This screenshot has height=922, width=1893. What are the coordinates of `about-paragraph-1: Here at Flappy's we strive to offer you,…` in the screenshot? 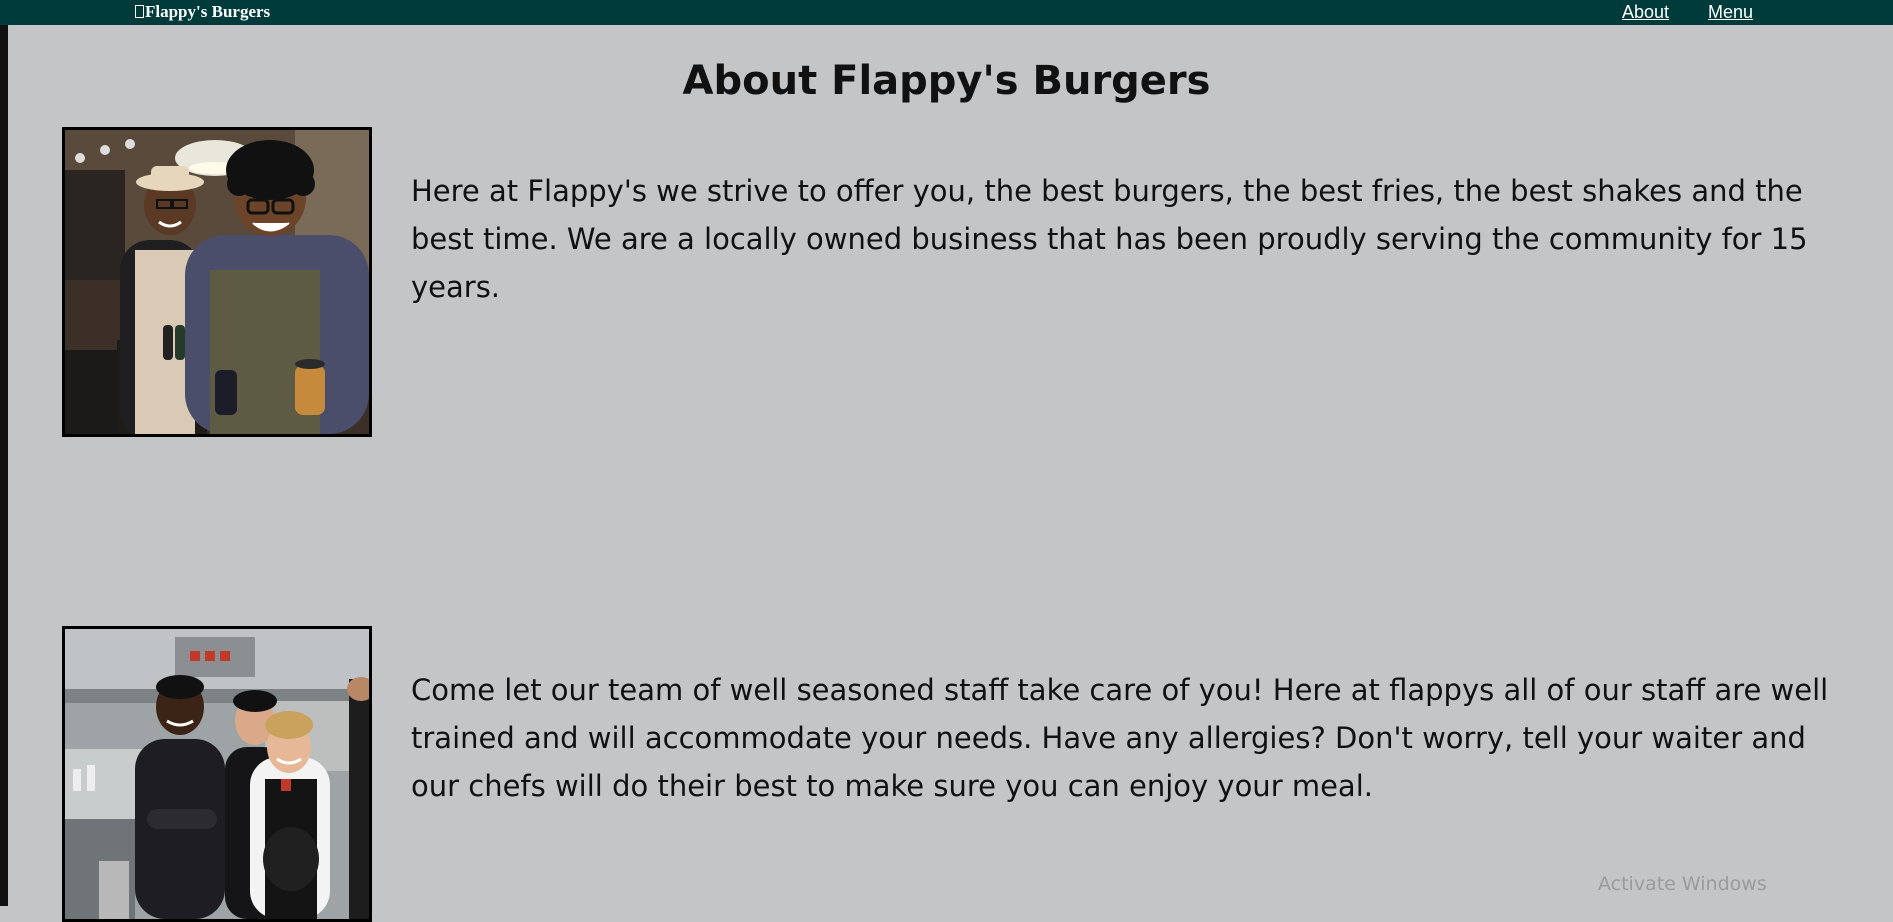 It's located at (1109, 239).